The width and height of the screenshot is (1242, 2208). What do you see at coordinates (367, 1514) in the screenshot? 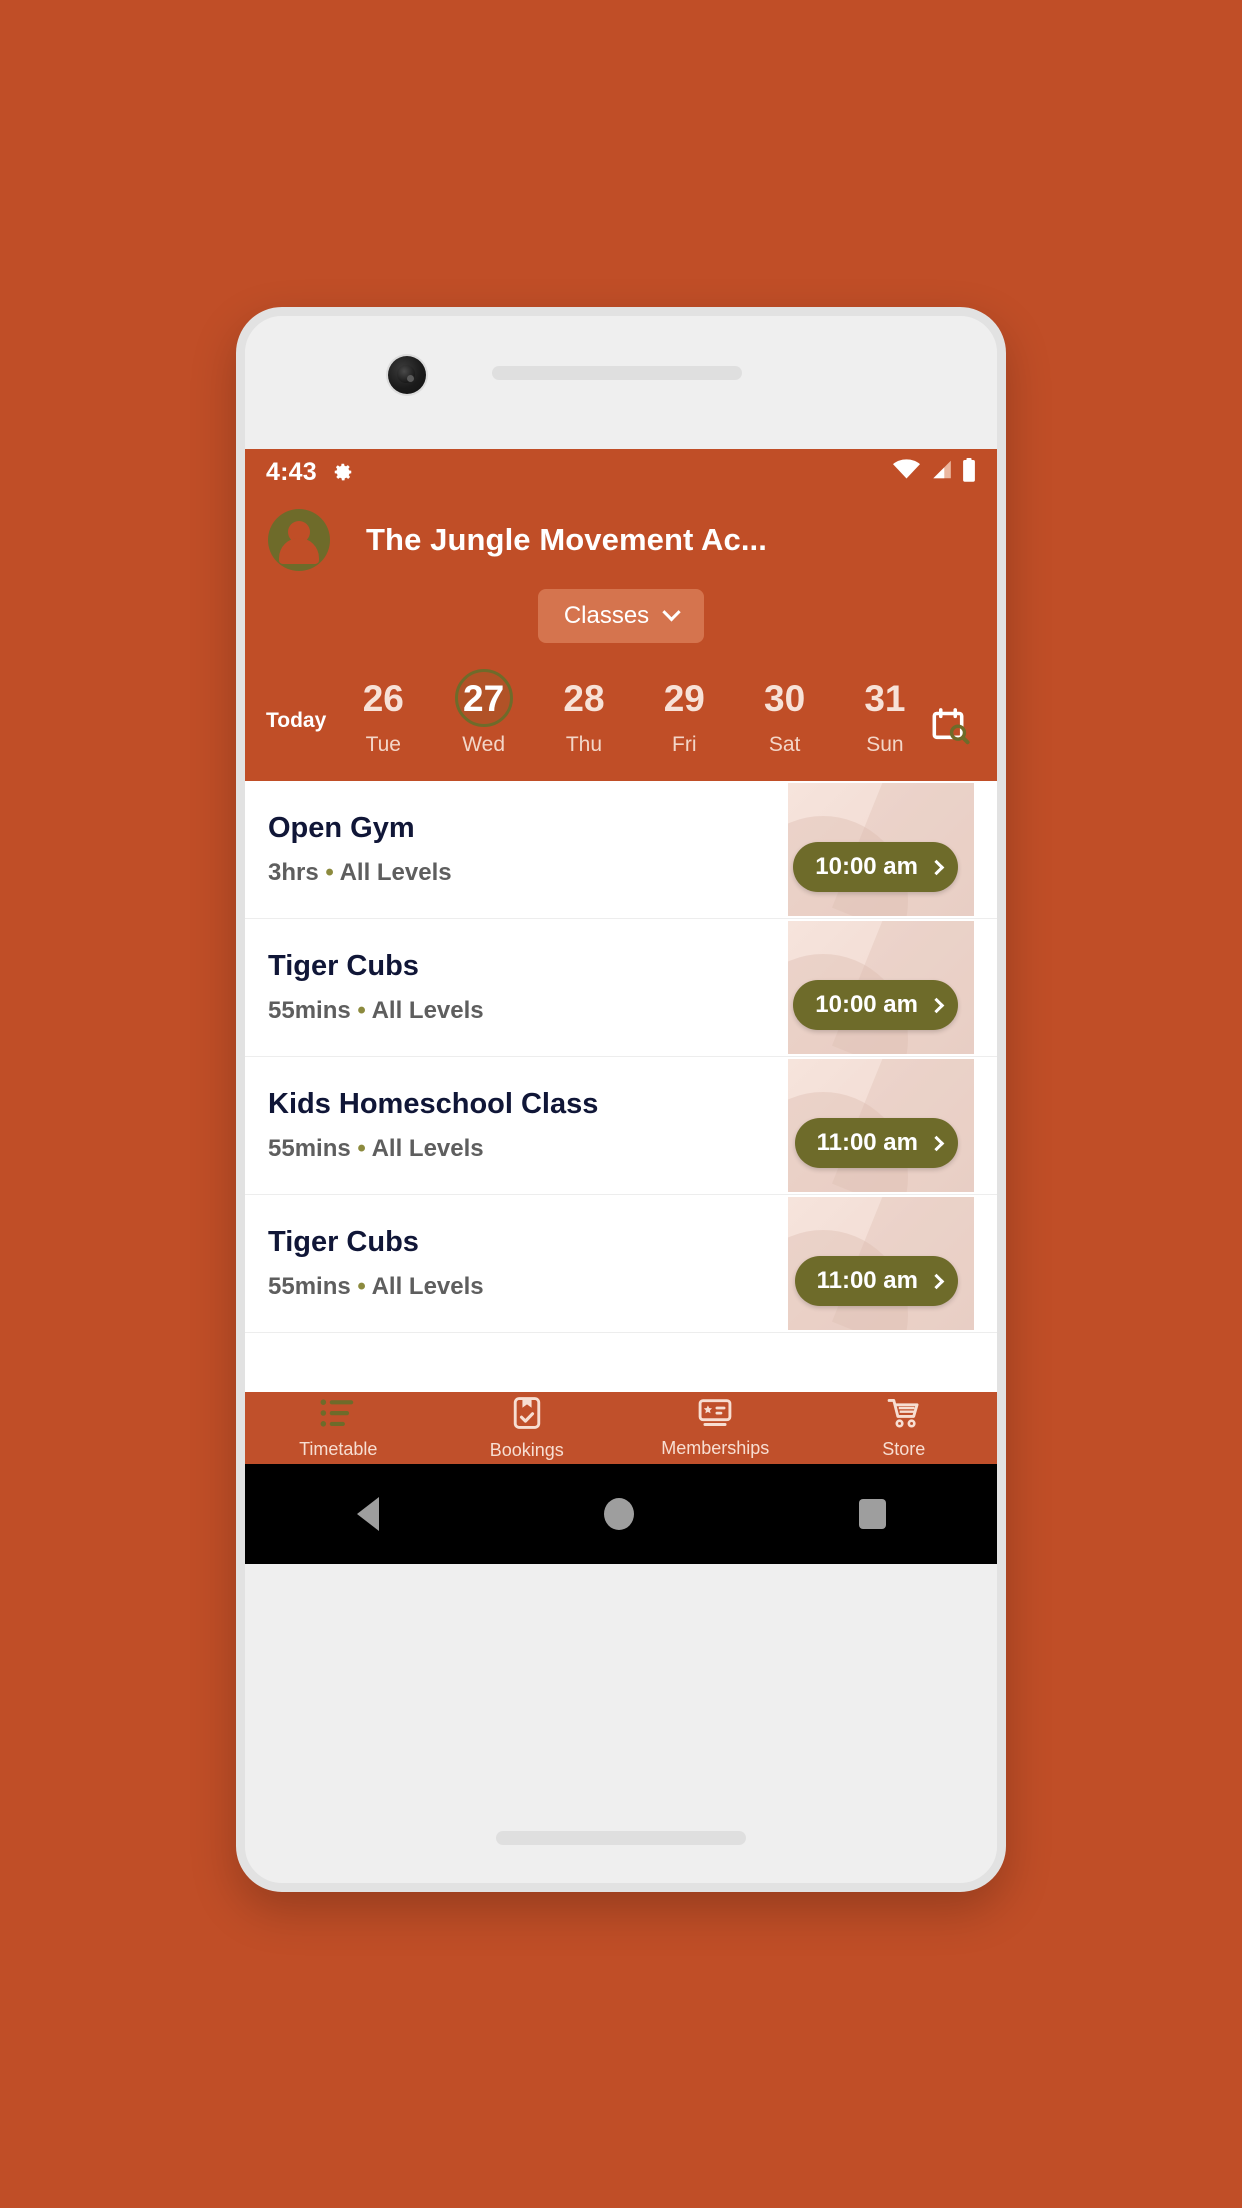
I see `back-button` at bounding box center [367, 1514].